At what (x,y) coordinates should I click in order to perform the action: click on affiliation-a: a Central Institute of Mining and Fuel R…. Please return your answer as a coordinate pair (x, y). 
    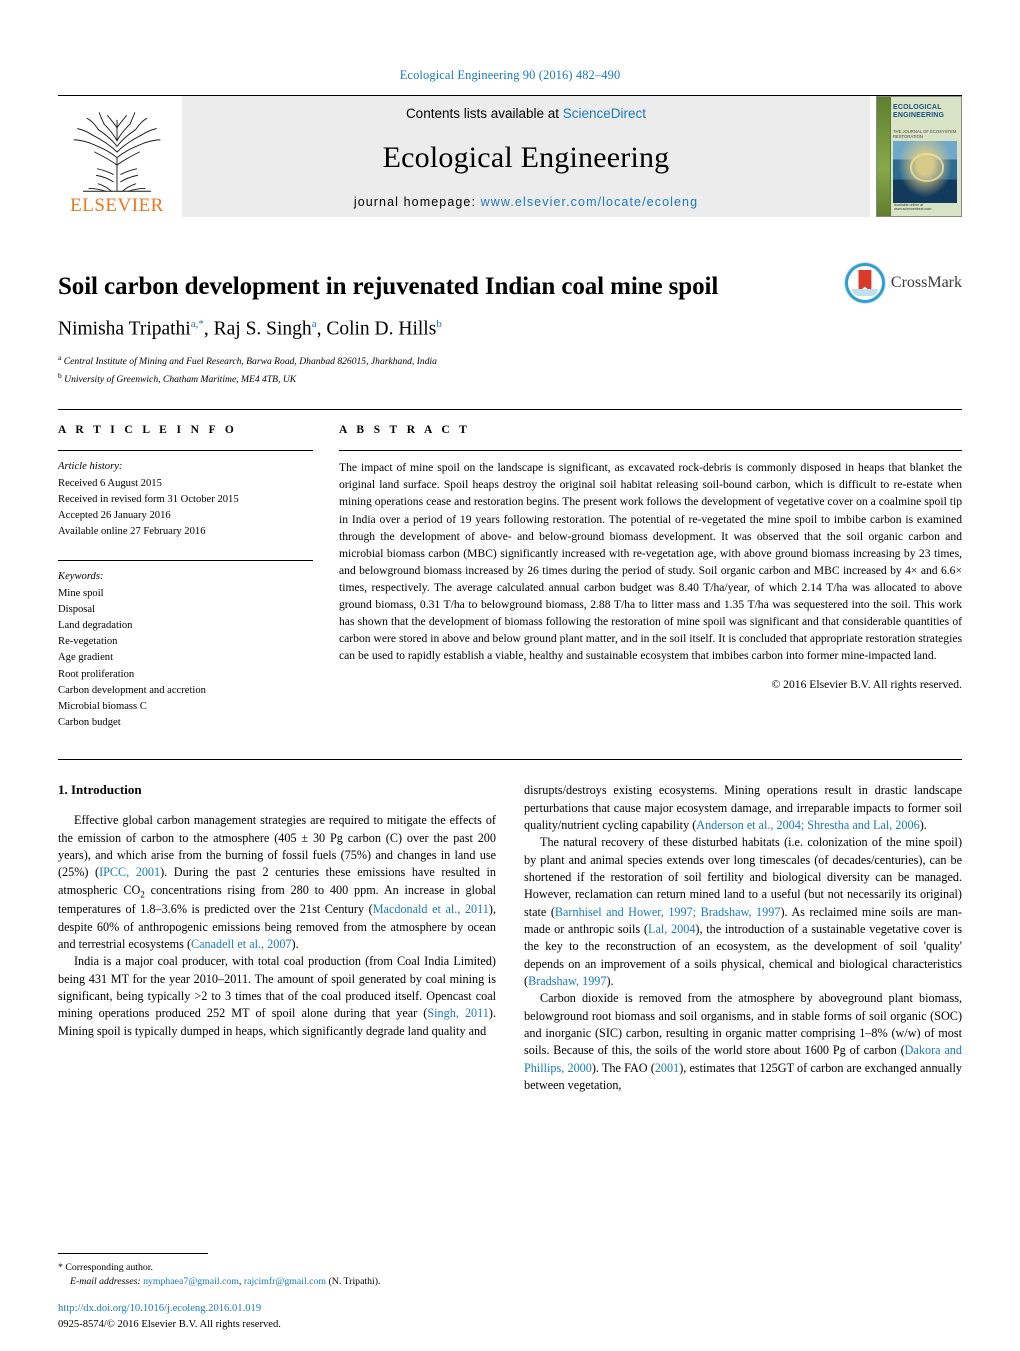
    Looking at the image, I should click on (510, 361).